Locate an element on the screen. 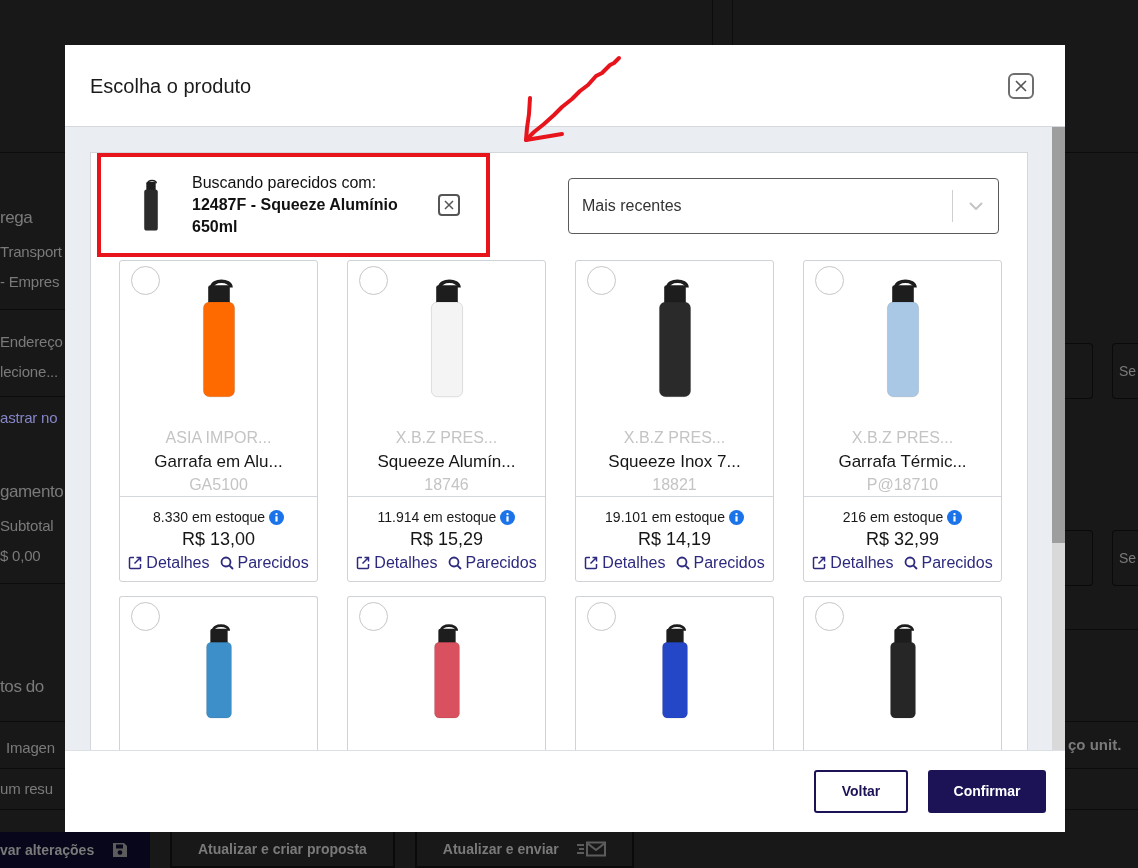 The height and width of the screenshot is (868, 1138). form-text: Transport is located at coordinates (31, 252).